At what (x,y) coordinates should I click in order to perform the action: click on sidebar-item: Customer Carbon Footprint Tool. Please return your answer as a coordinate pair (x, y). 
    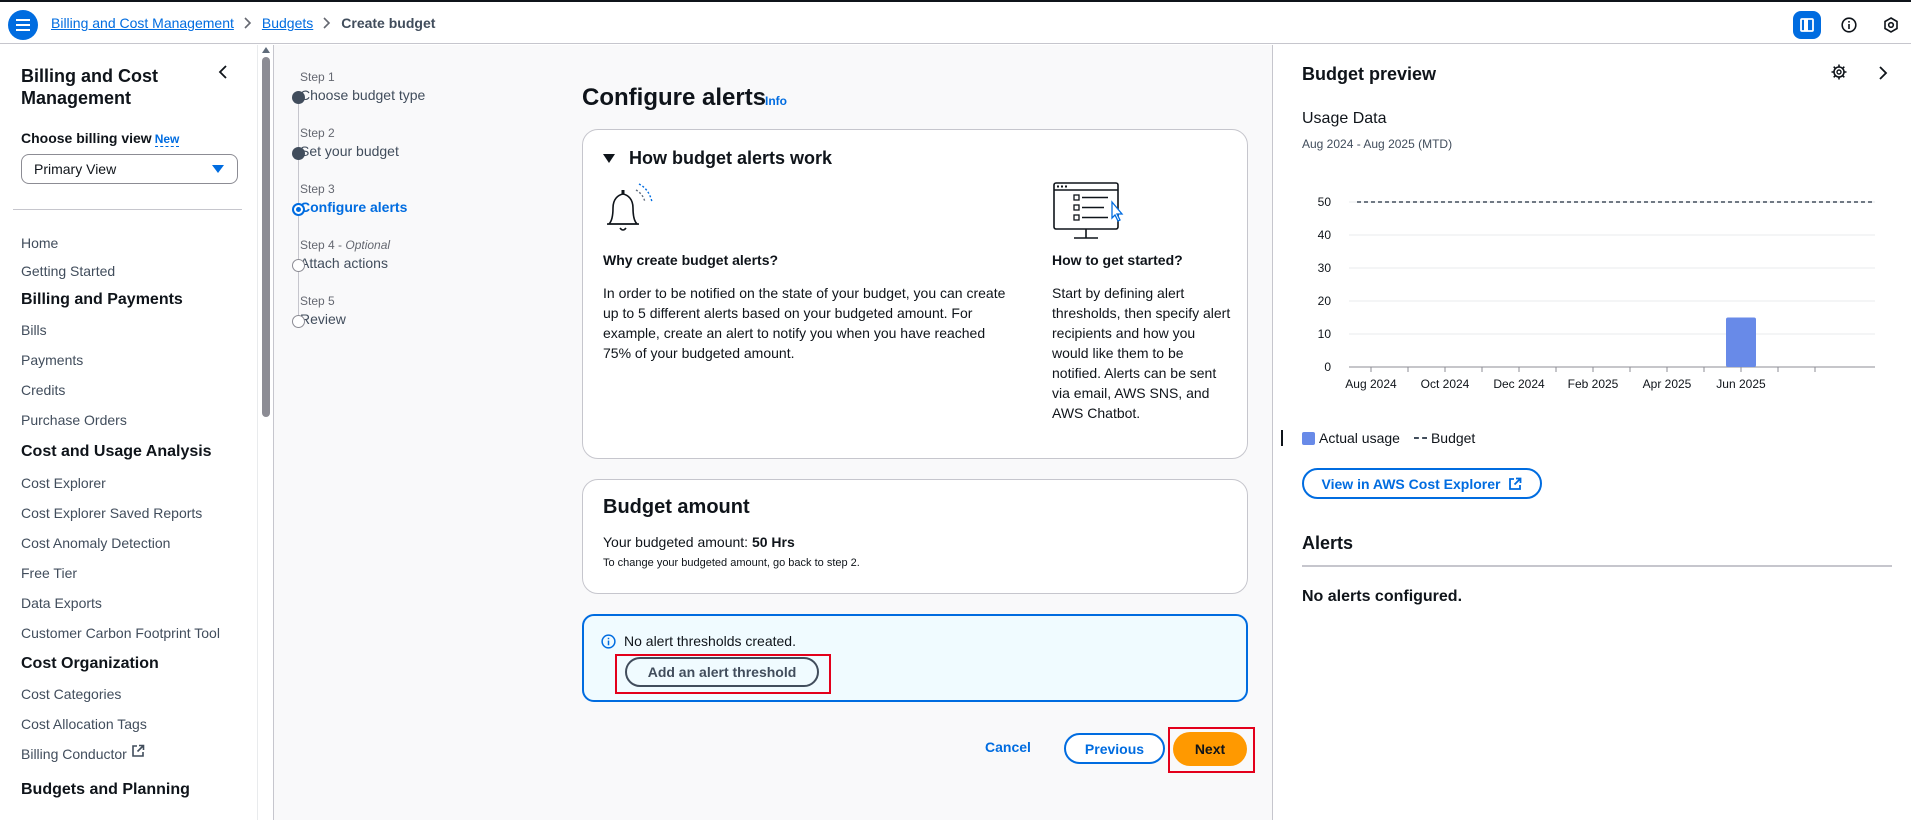
    Looking at the image, I should click on (120, 633).